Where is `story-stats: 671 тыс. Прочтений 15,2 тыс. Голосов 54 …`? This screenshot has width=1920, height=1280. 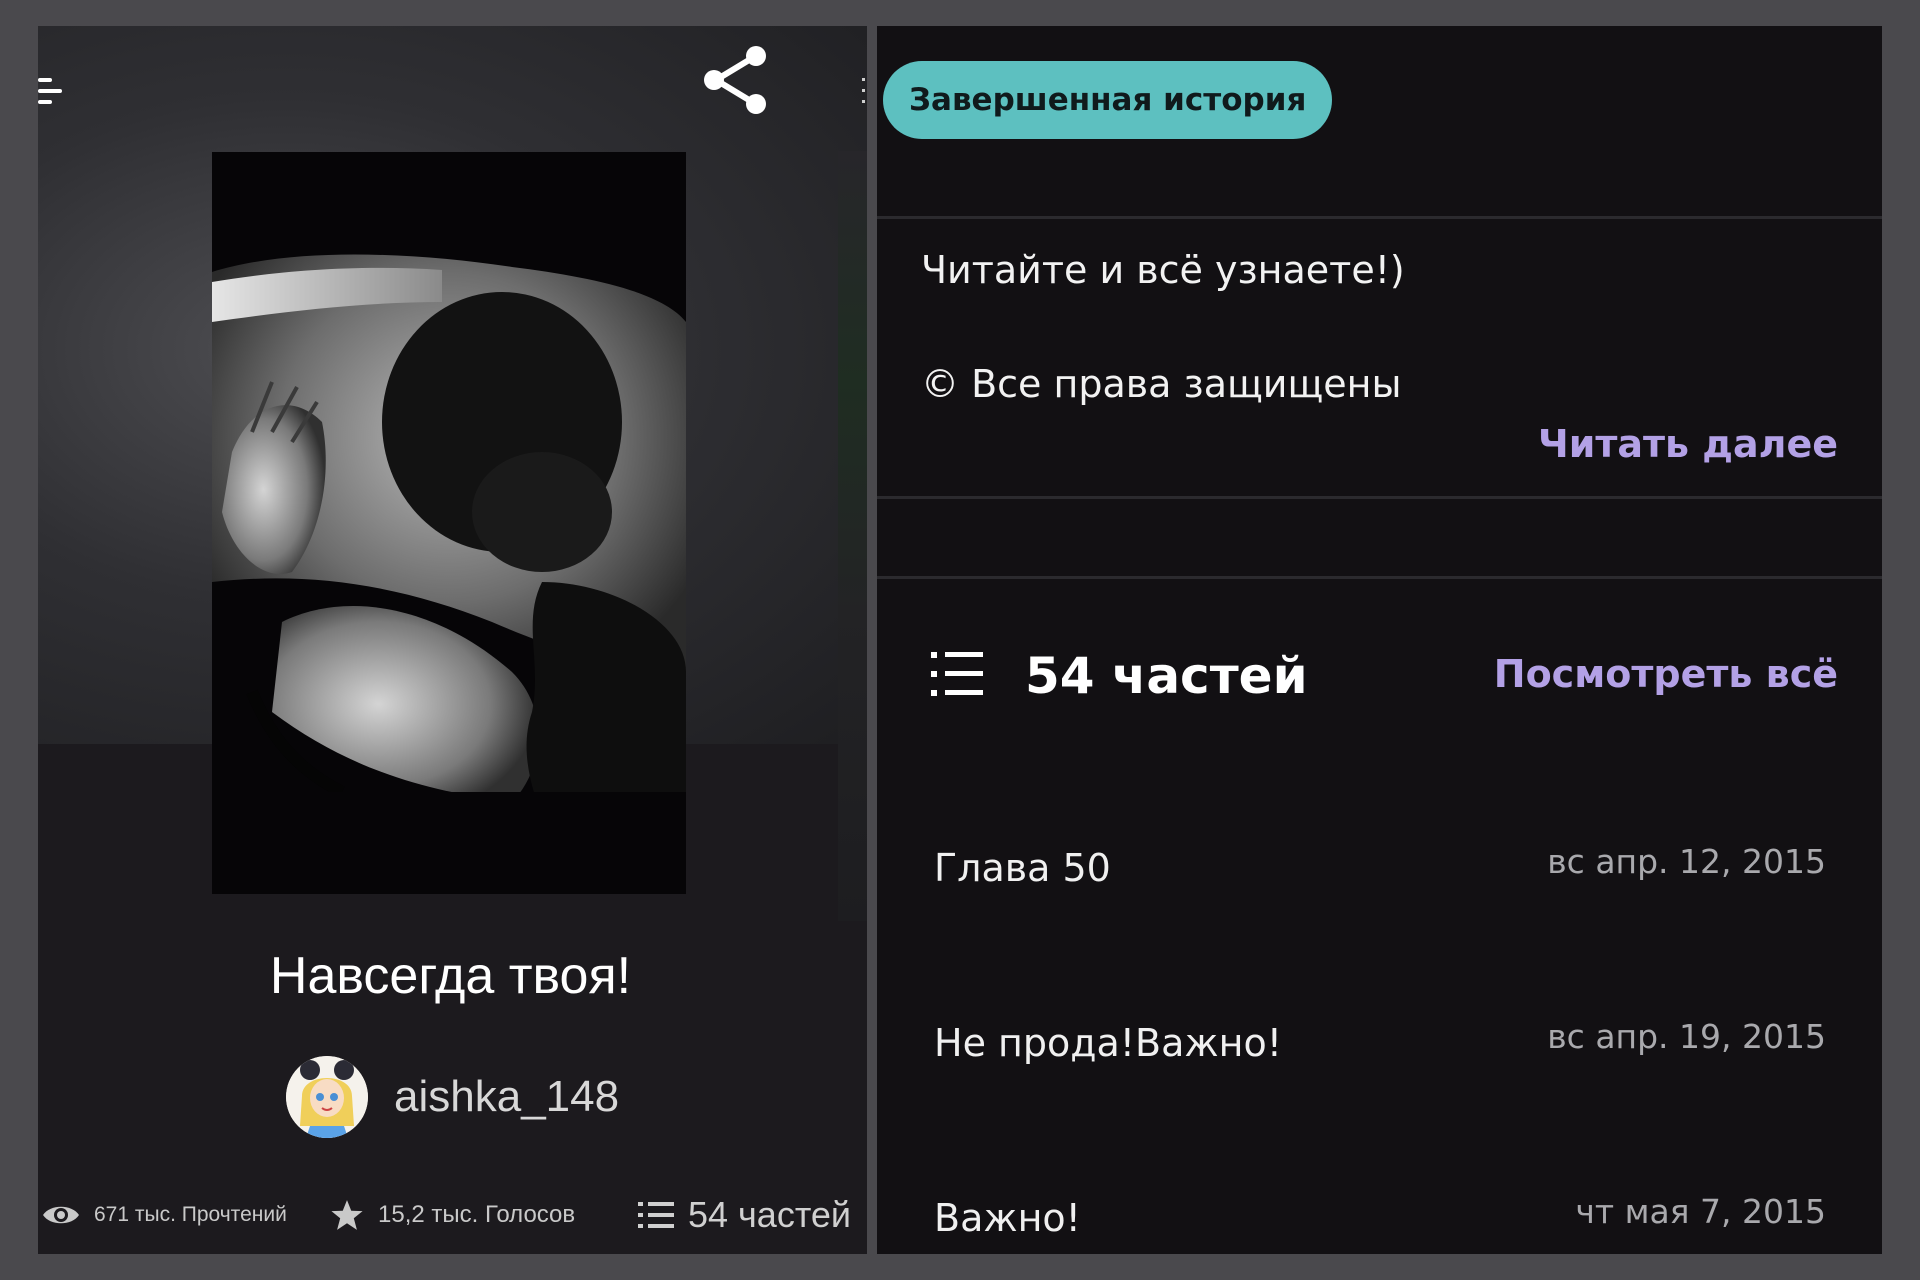 story-stats: 671 тыс. Прочтений 15,2 тыс. Голосов 54 … is located at coordinates (452, 1215).